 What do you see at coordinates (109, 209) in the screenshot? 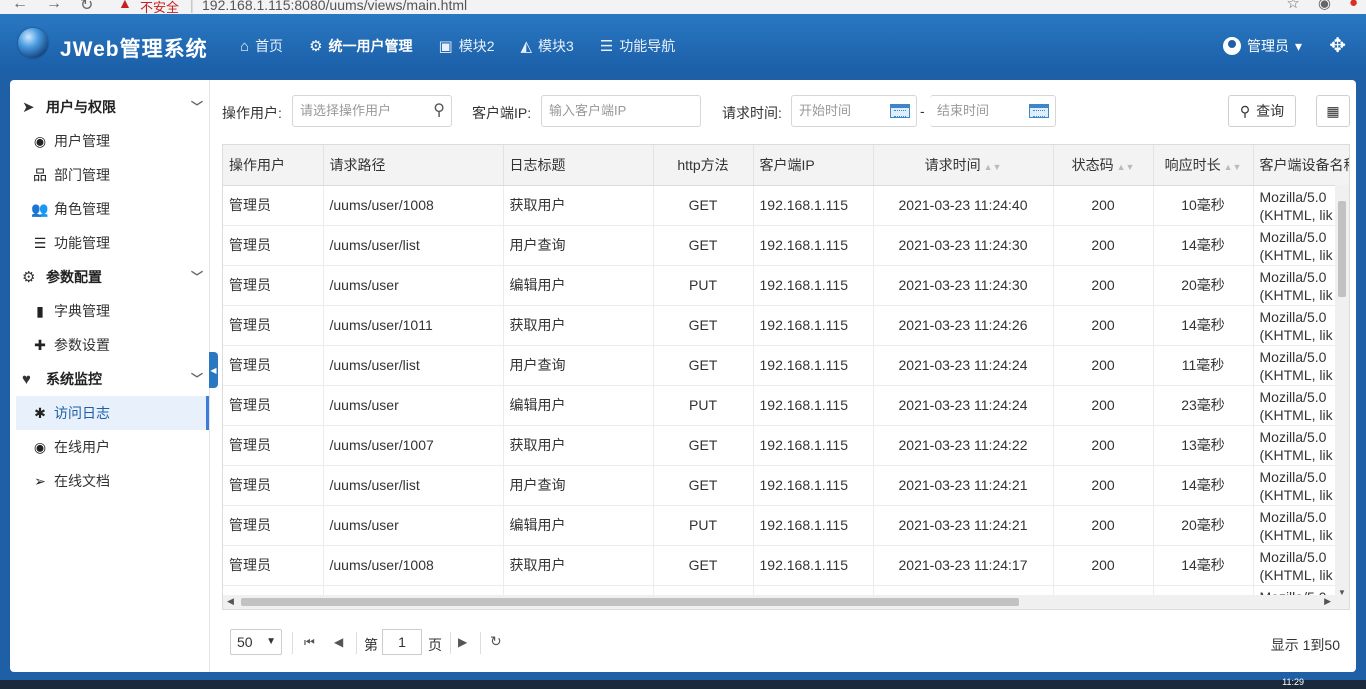
I see `sidebar-item-roles: 👥 角色管理` at bounding box center [109, 209].